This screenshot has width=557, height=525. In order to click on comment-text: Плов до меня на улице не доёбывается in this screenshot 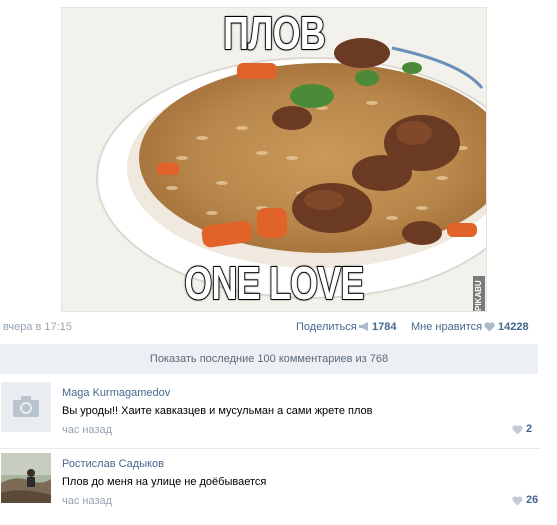, I will do `click(164, 482)`.